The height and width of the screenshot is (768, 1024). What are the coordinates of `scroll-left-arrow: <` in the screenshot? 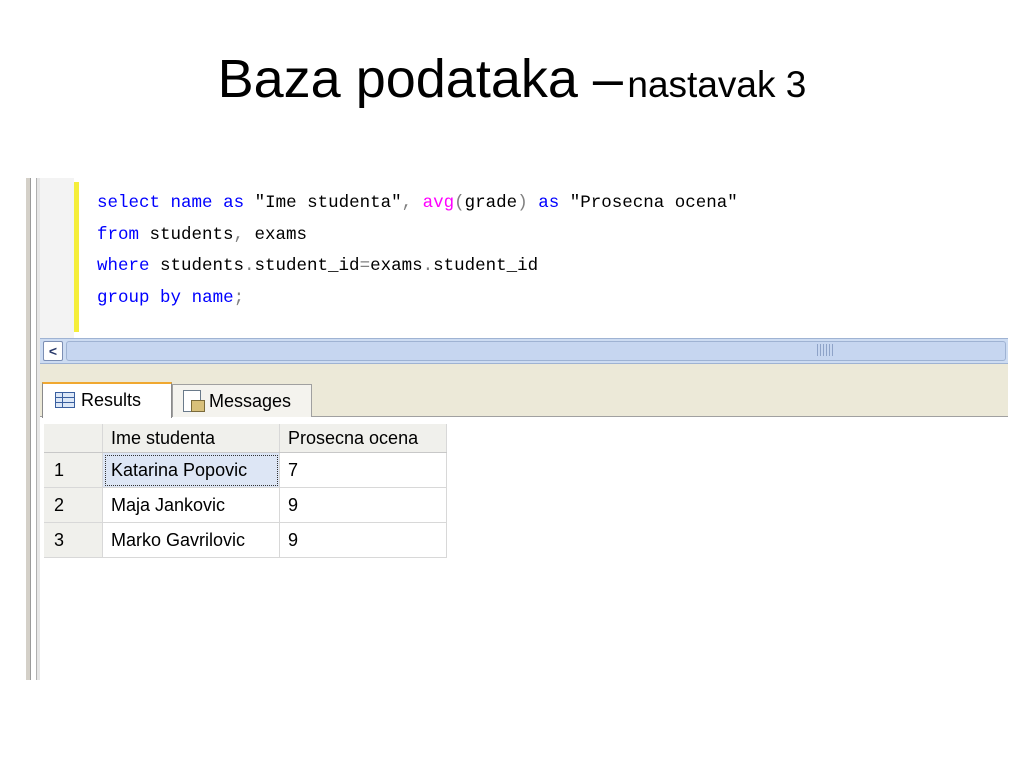 It's located at (53, 351).